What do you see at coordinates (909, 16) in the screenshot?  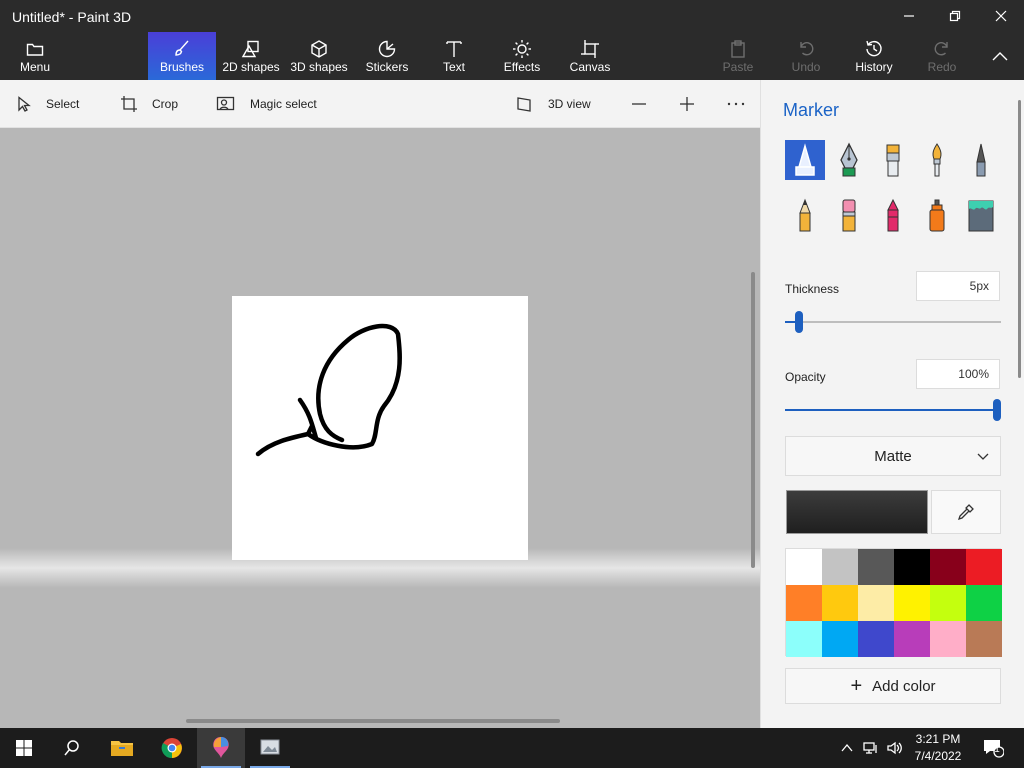 I see `minimize-button` at bounding box center [909, 16].